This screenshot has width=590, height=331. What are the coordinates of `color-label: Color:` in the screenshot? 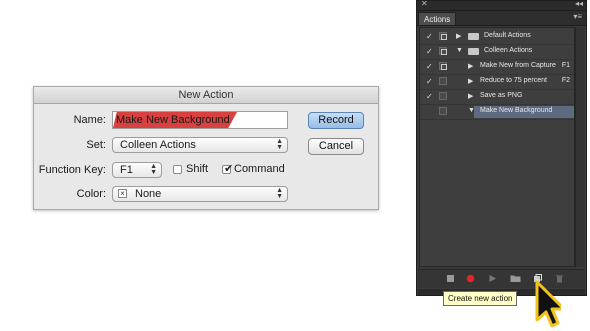 It's located at (91, 194).